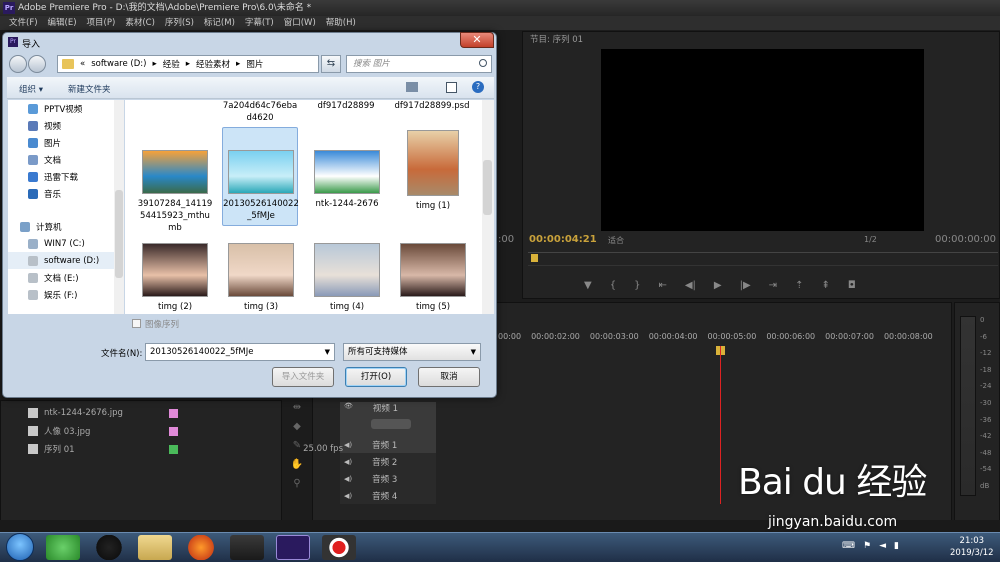 This screenshot has height=562, width=1000. Describe the element at coordinates (185, 449) in the screenshot. I see `project-item: 序列 01 25.00 fps` at that location.